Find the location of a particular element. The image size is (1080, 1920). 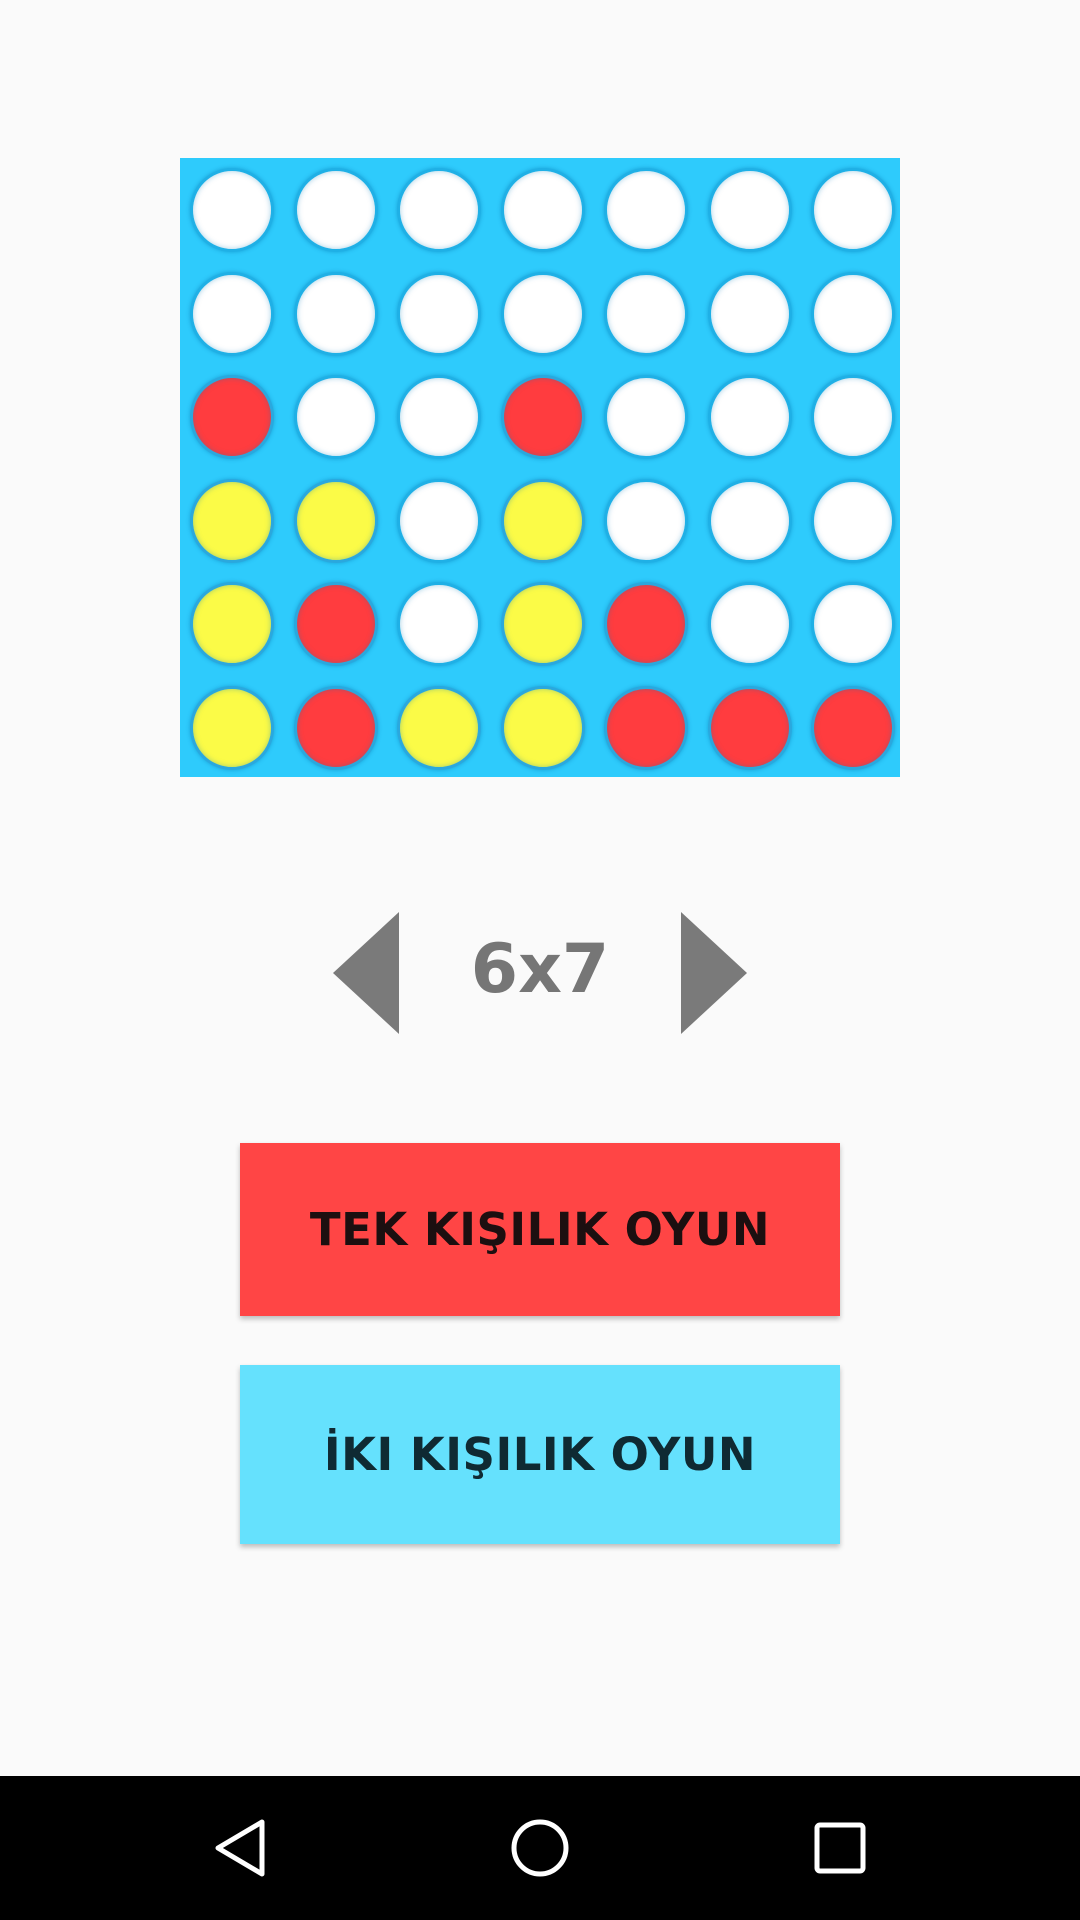

home-icon is located at coordinates (540, 1848).